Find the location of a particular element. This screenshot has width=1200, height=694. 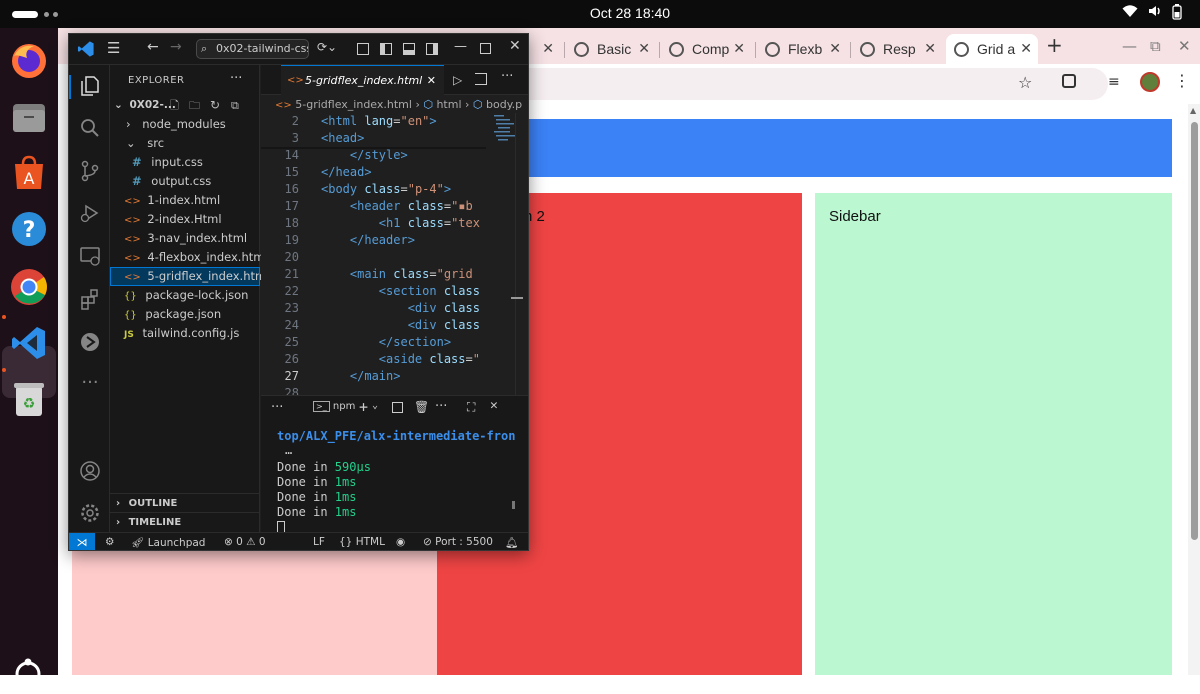

scroll-up-icon: ▲ is located at coordinates (1193, 110).